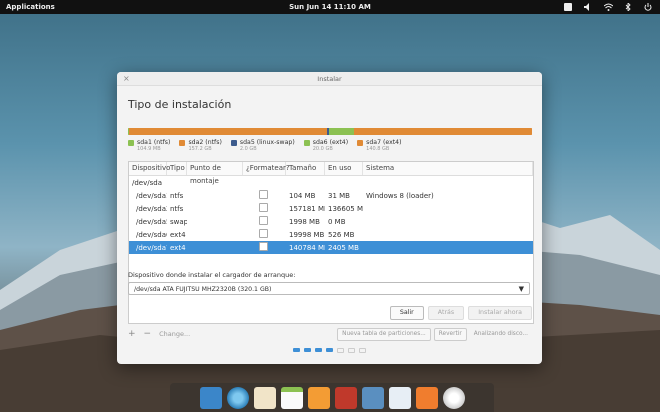  What do you see at coordinates (154, 142) in the screenshot?
I see `legend-name: sda1 (ntfs)` at bounding box center [154, 142].